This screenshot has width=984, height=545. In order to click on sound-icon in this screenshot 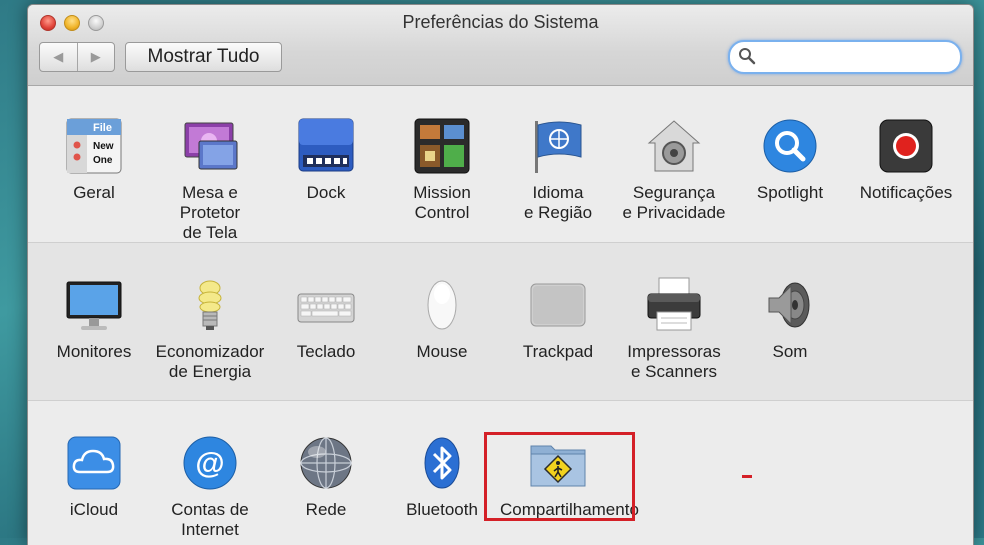, I will do `click(790, 305)`.